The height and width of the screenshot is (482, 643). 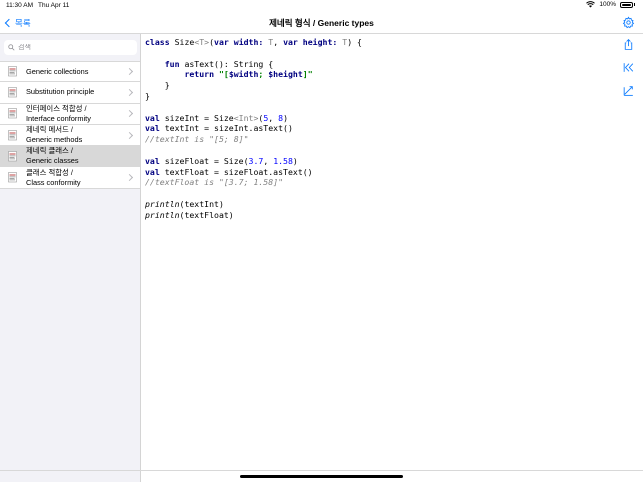 I want to click on home-indicator, so click(x=321, y=476).